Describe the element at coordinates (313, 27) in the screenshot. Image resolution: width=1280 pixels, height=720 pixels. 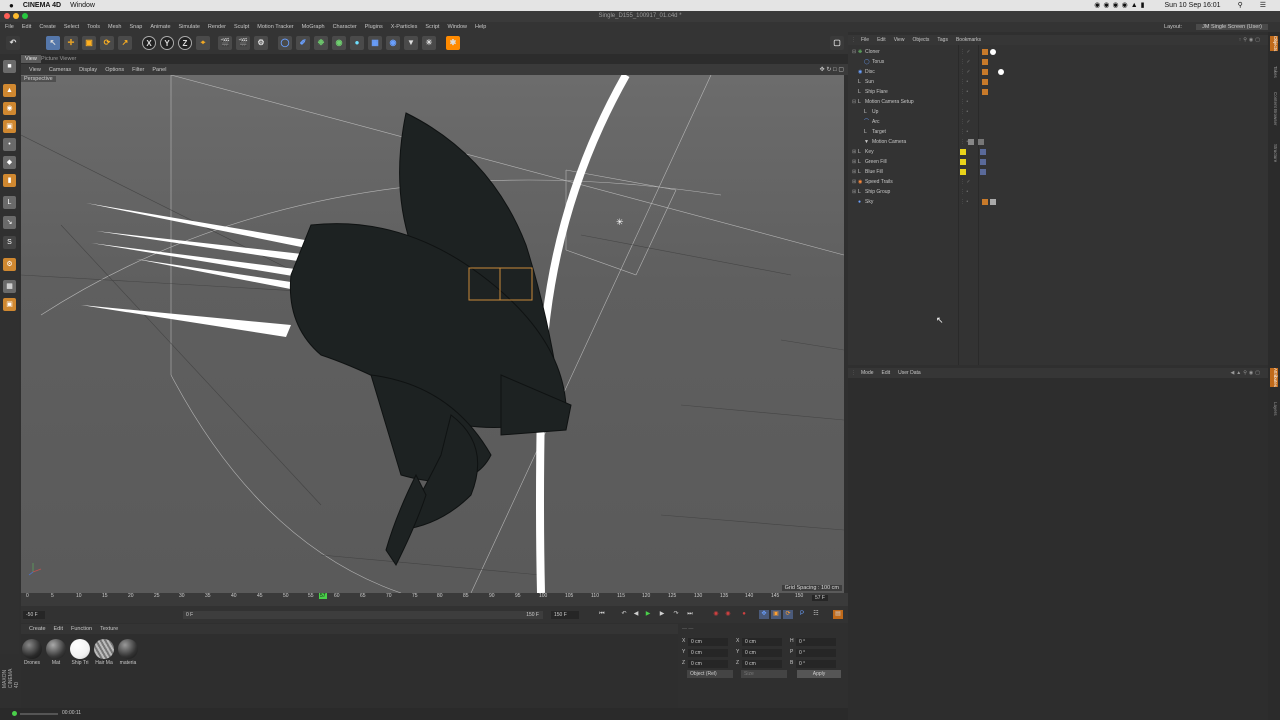
I see `menu-mograph: MoGraph` at that location.